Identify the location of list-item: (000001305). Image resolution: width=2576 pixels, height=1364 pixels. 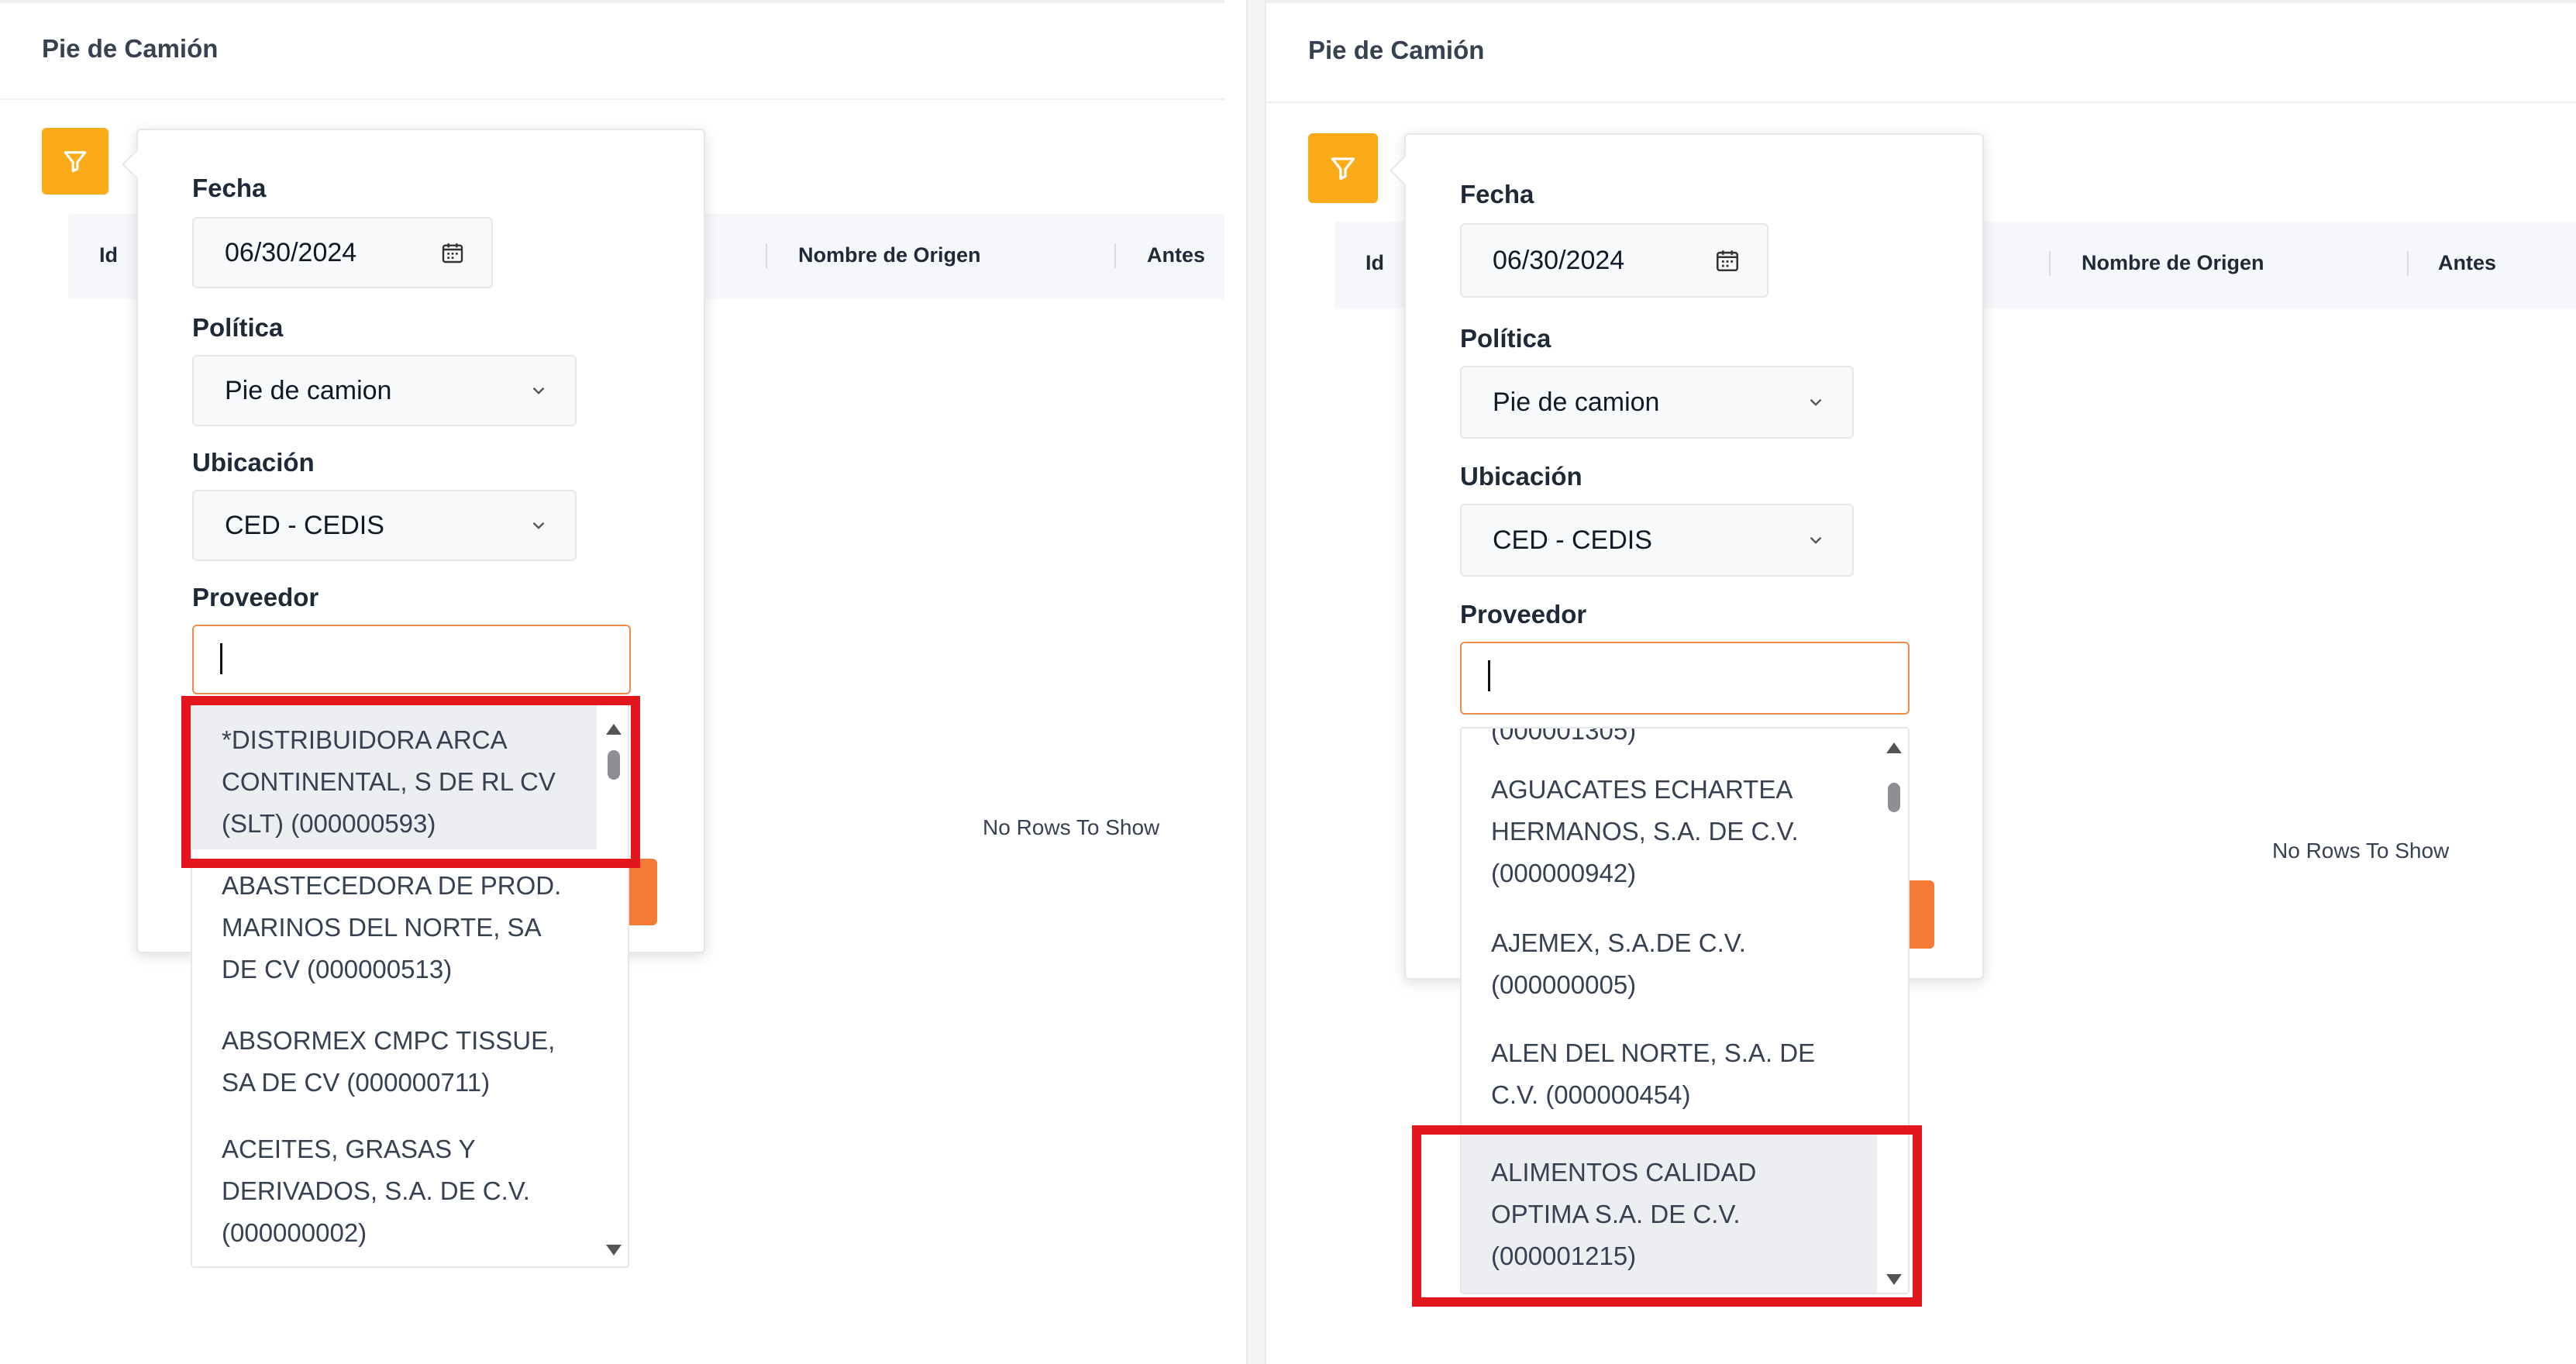
(1669, 740).